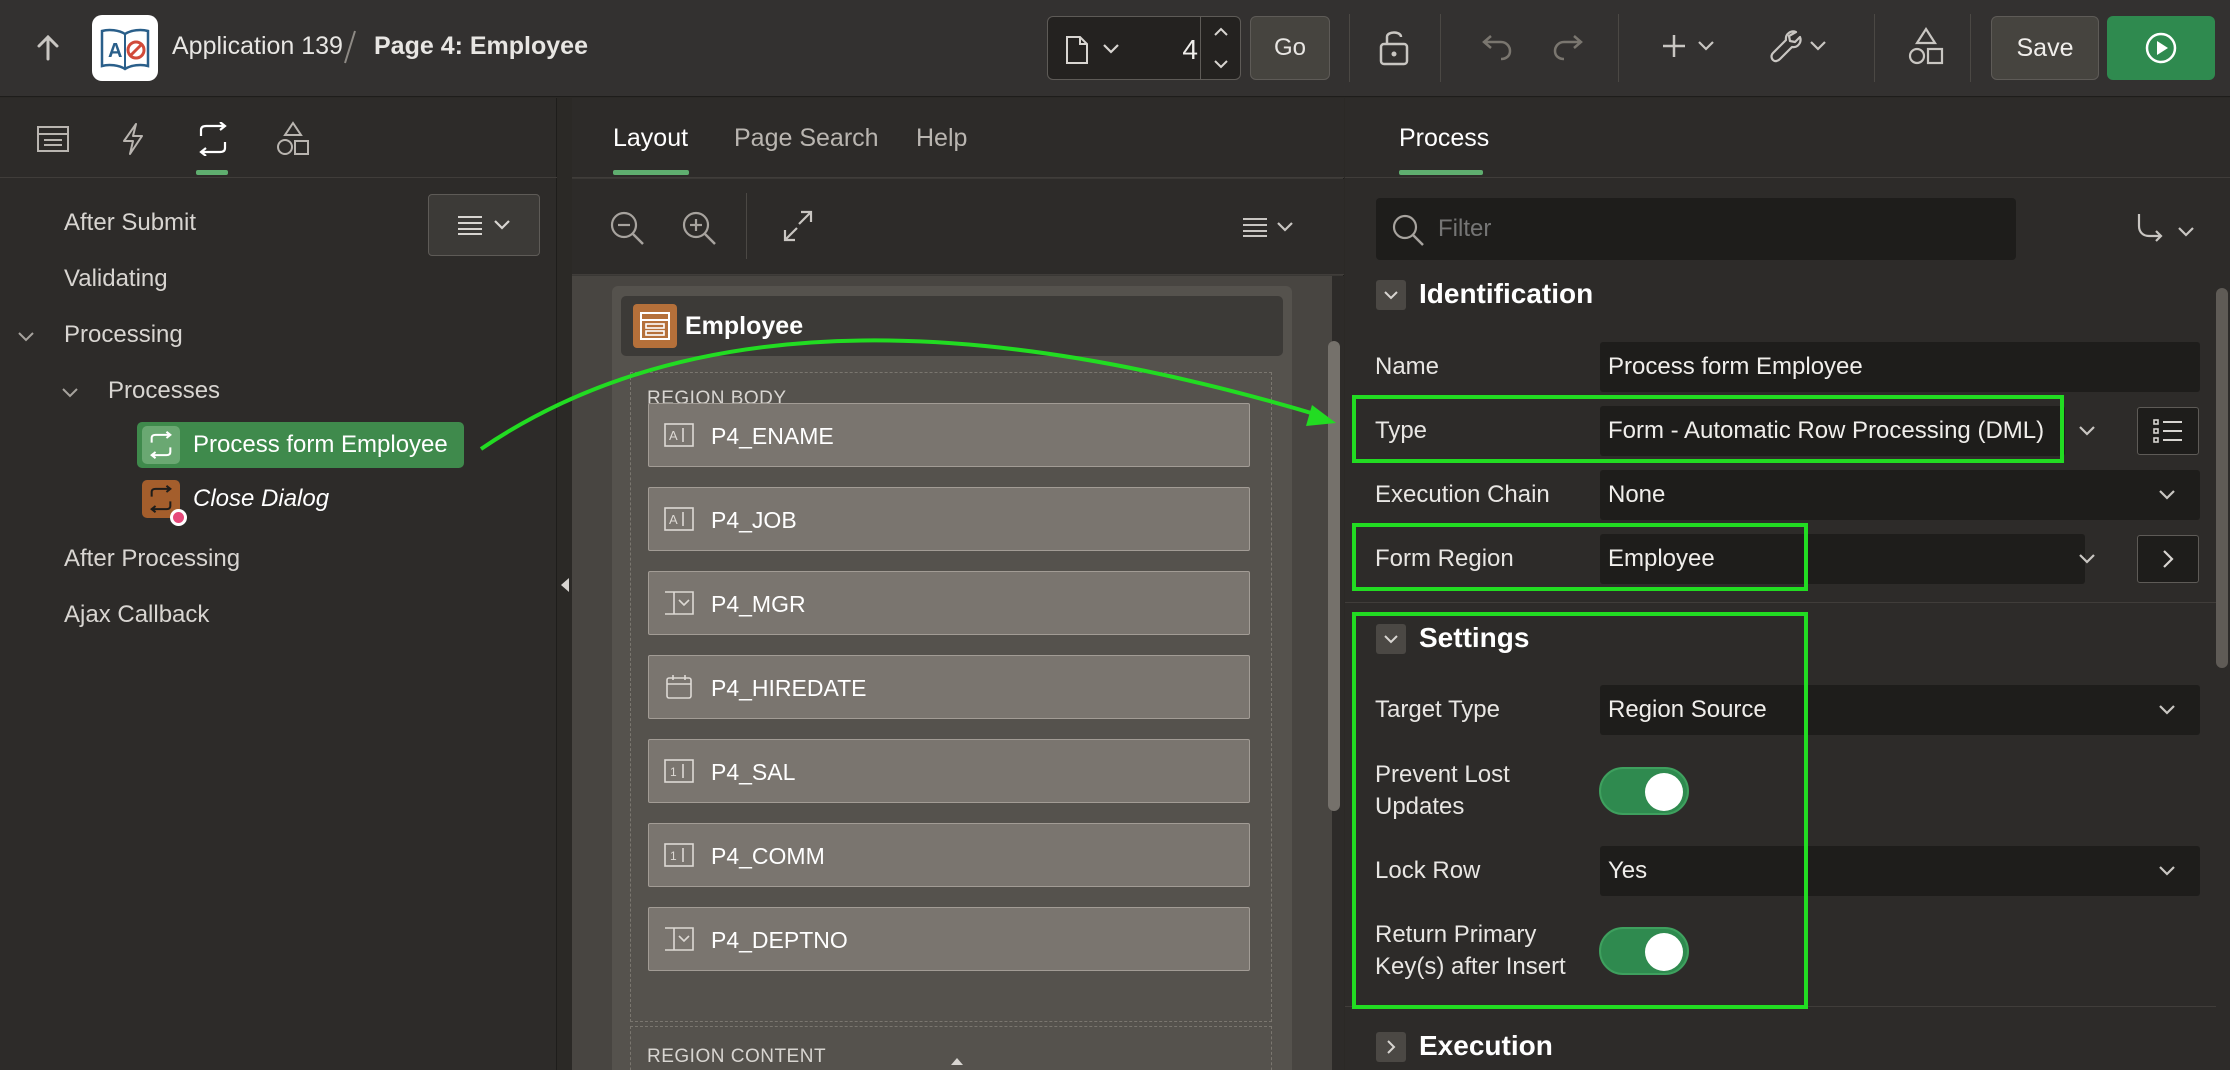  I want to click on breadcrumb-separator-icon, so click(350, 47).